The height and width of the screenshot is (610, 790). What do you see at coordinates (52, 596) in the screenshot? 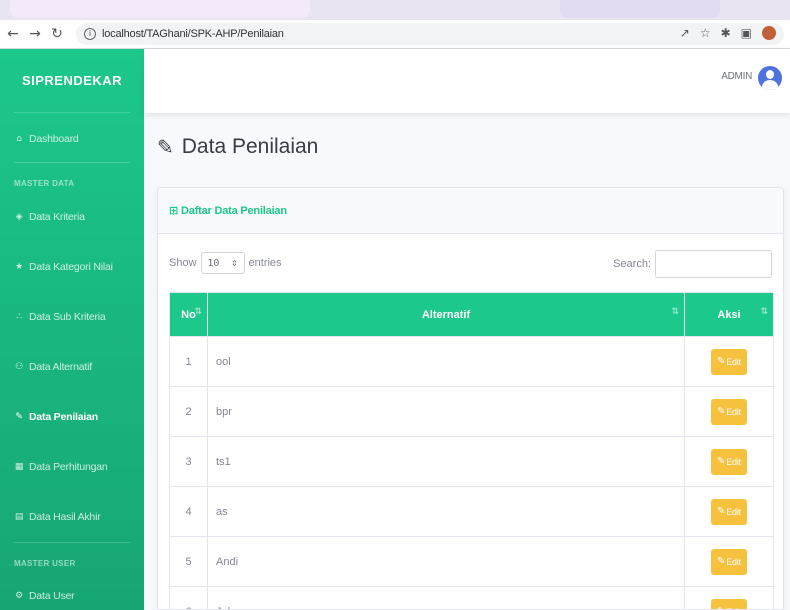
I see `sidebar-item-label: Data User` at bounding box center [52, 596].